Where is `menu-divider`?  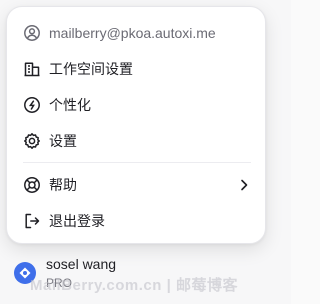
menu-divider is located at coordinates (137, 162).